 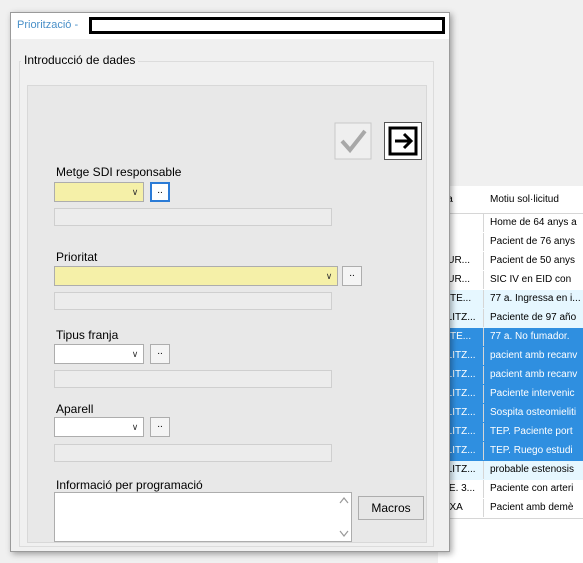 I want to click on table-cell: SIC IV en EID con, so click(x=531, y=279).